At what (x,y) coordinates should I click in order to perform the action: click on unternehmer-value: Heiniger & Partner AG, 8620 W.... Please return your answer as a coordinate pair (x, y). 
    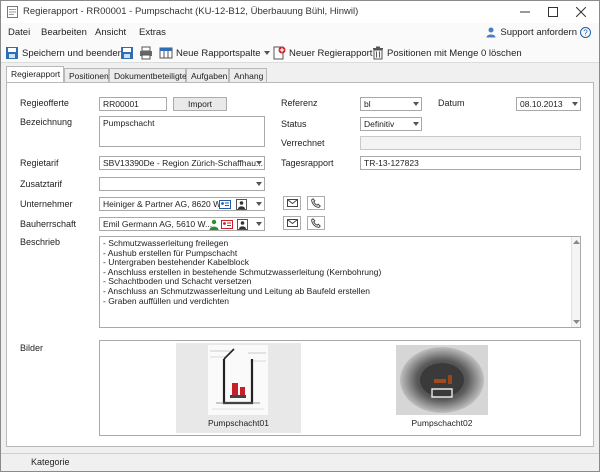
    Looking at the image, I should click on (165, 204).